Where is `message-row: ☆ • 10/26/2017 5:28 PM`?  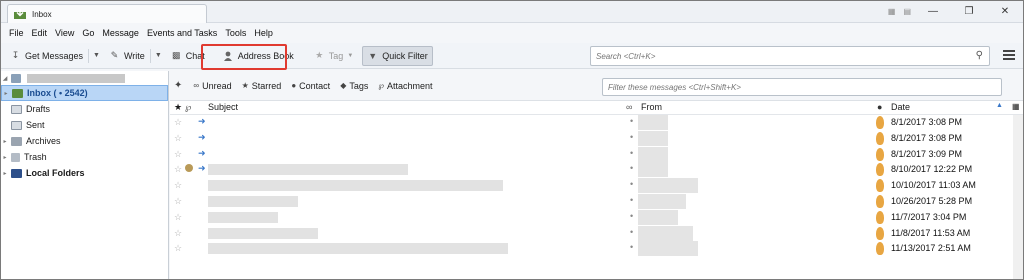
message-row: ☆ • 10/26/2017 5:28 PM is located at coordinates (596, 201).